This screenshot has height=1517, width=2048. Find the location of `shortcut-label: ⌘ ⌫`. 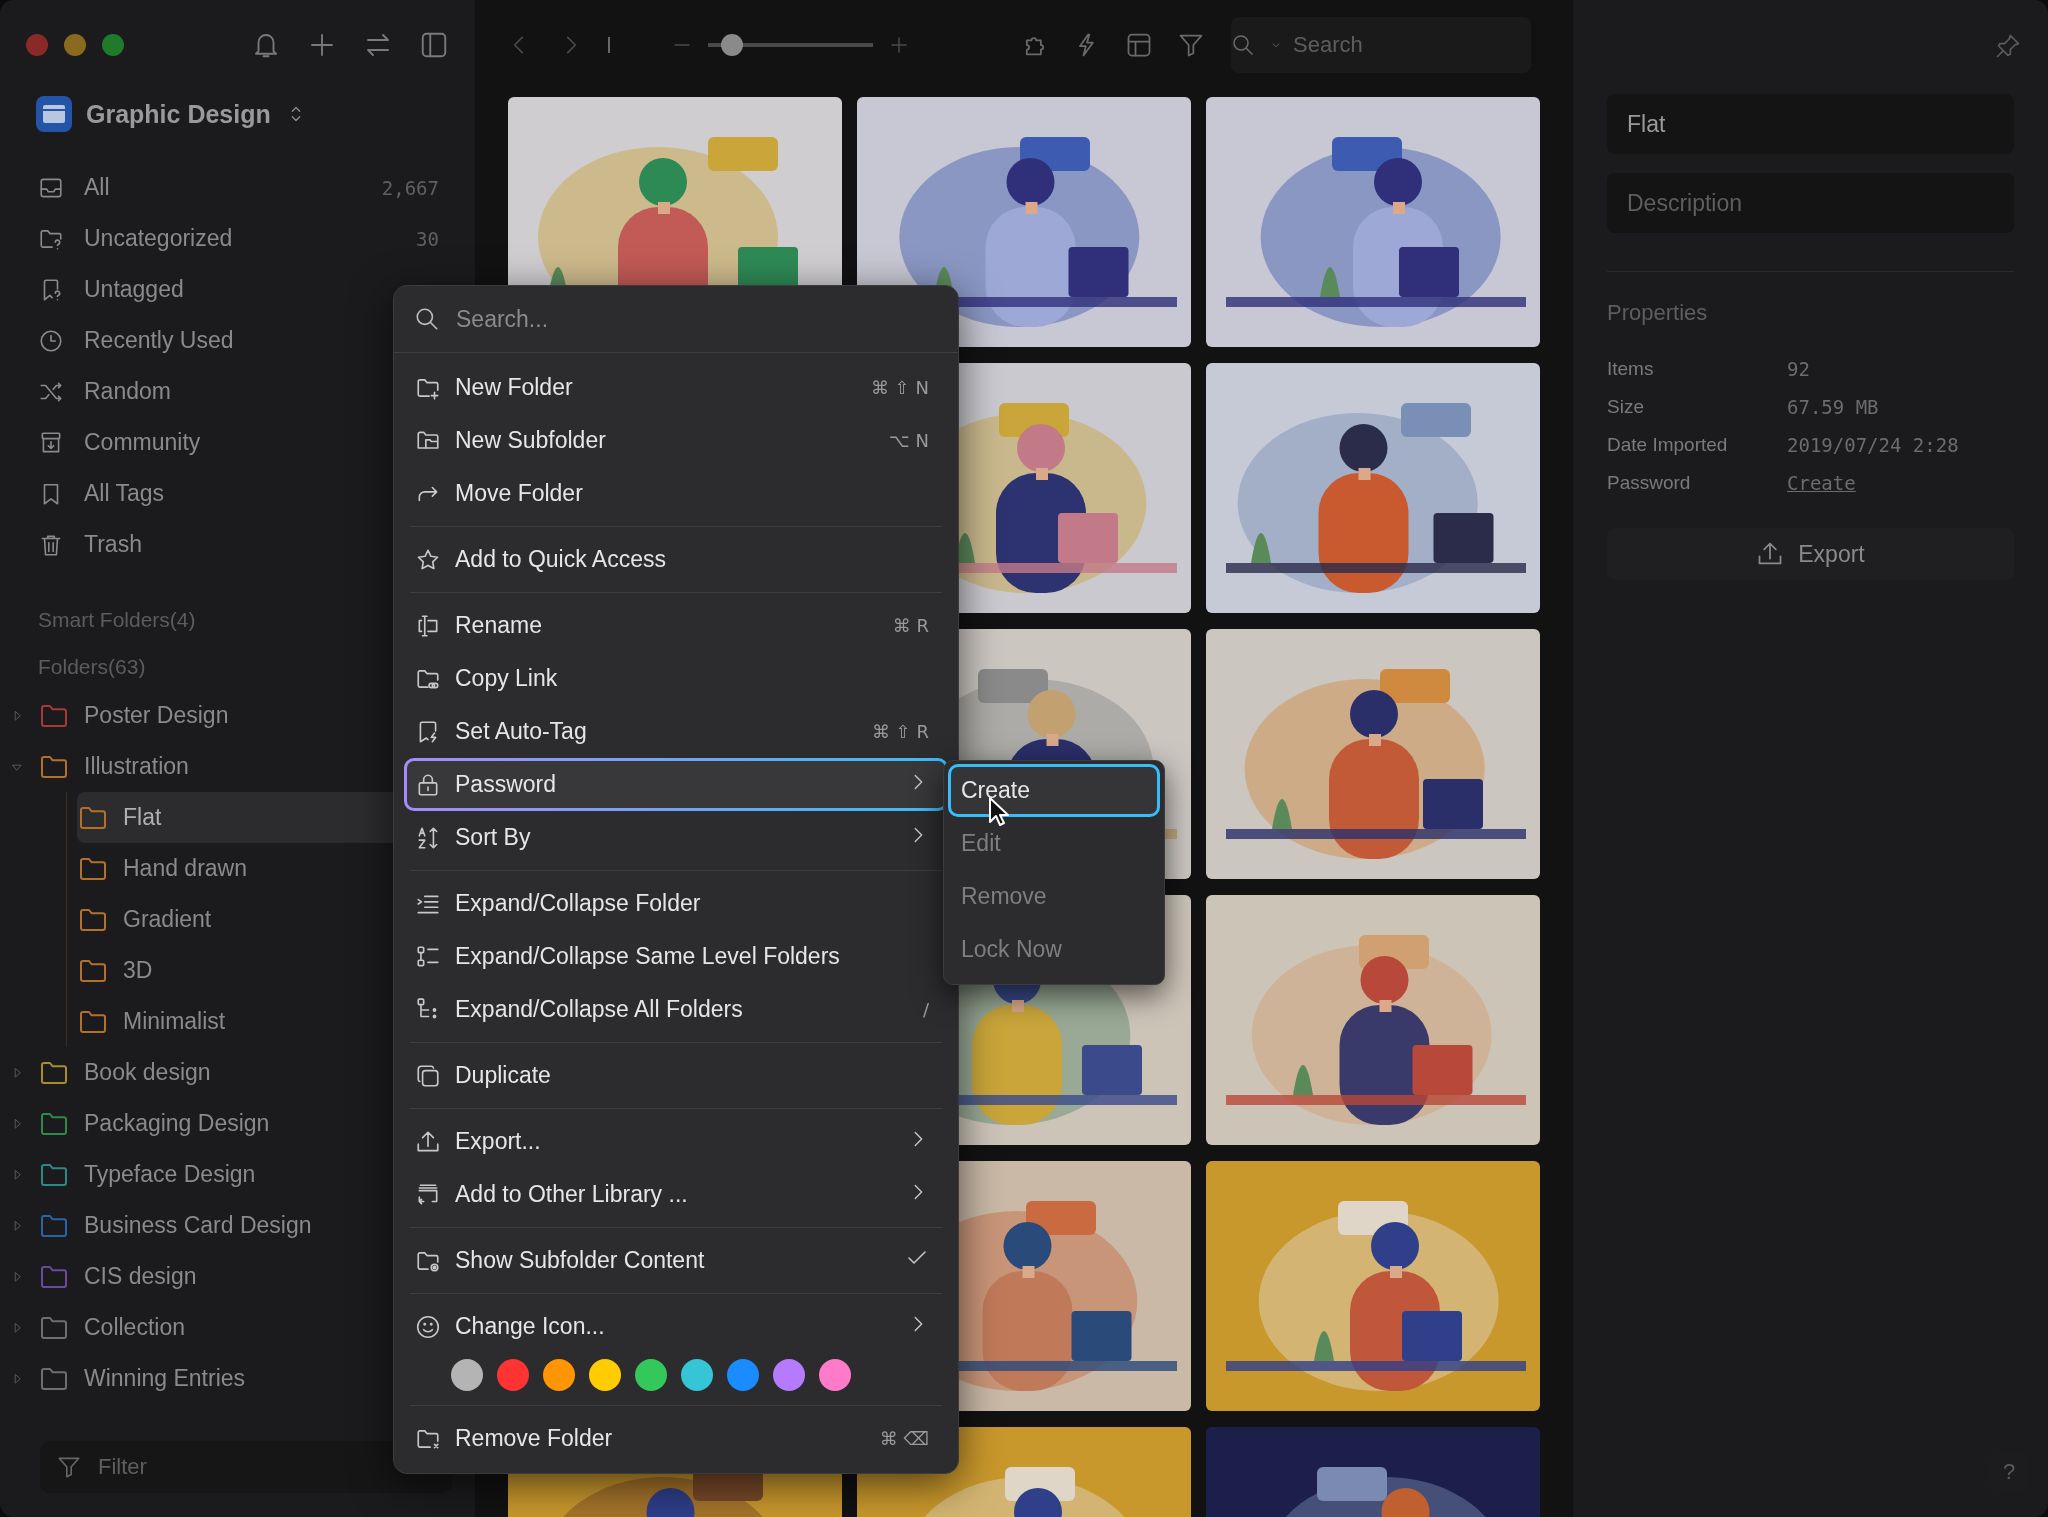

shortcut-label: ⌘ ⌫ is located at coordinates (904, 1438).